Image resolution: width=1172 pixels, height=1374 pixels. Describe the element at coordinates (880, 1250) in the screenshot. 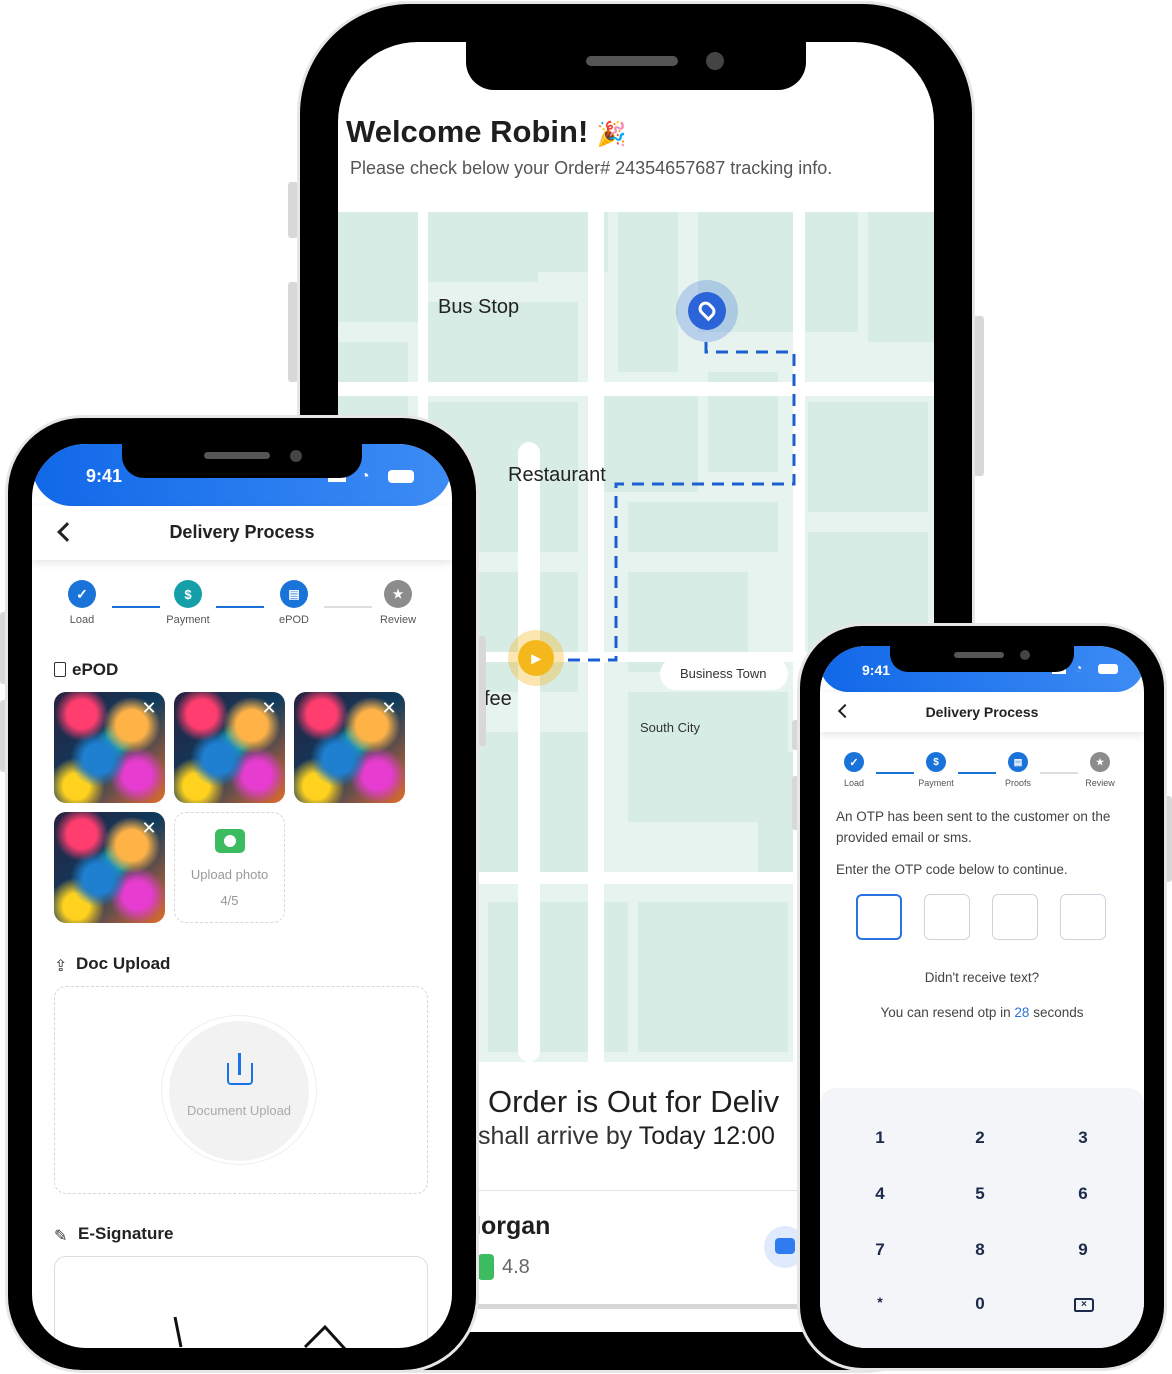

I see `key-7: 7` at that location.